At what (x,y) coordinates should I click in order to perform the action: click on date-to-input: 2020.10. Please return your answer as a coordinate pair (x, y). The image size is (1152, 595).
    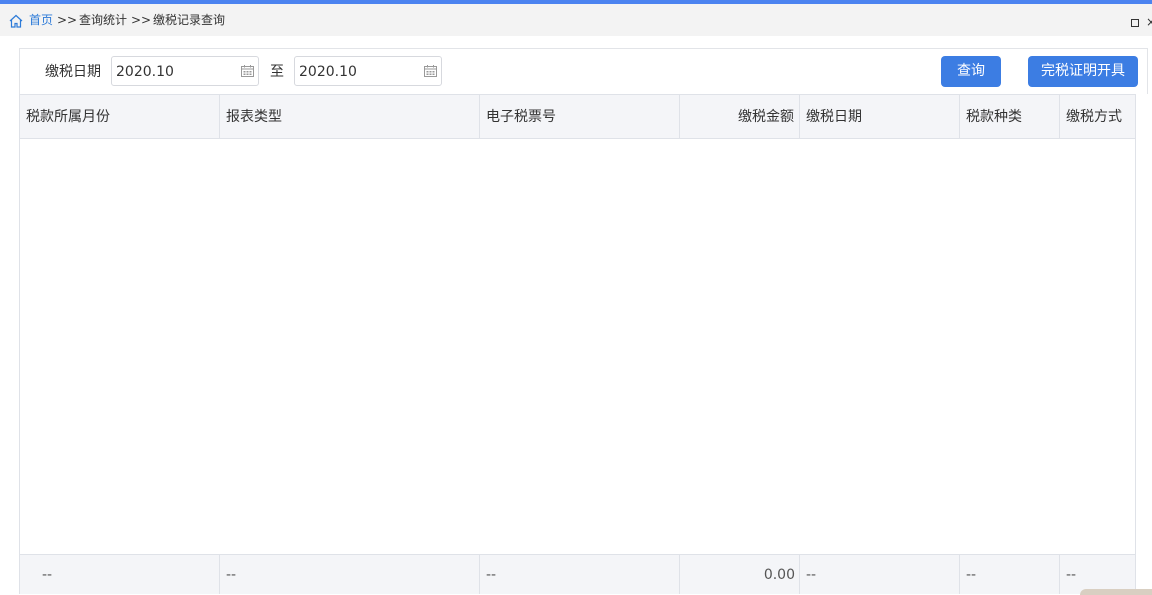
    Looking at the image, I should click on (368, 71).